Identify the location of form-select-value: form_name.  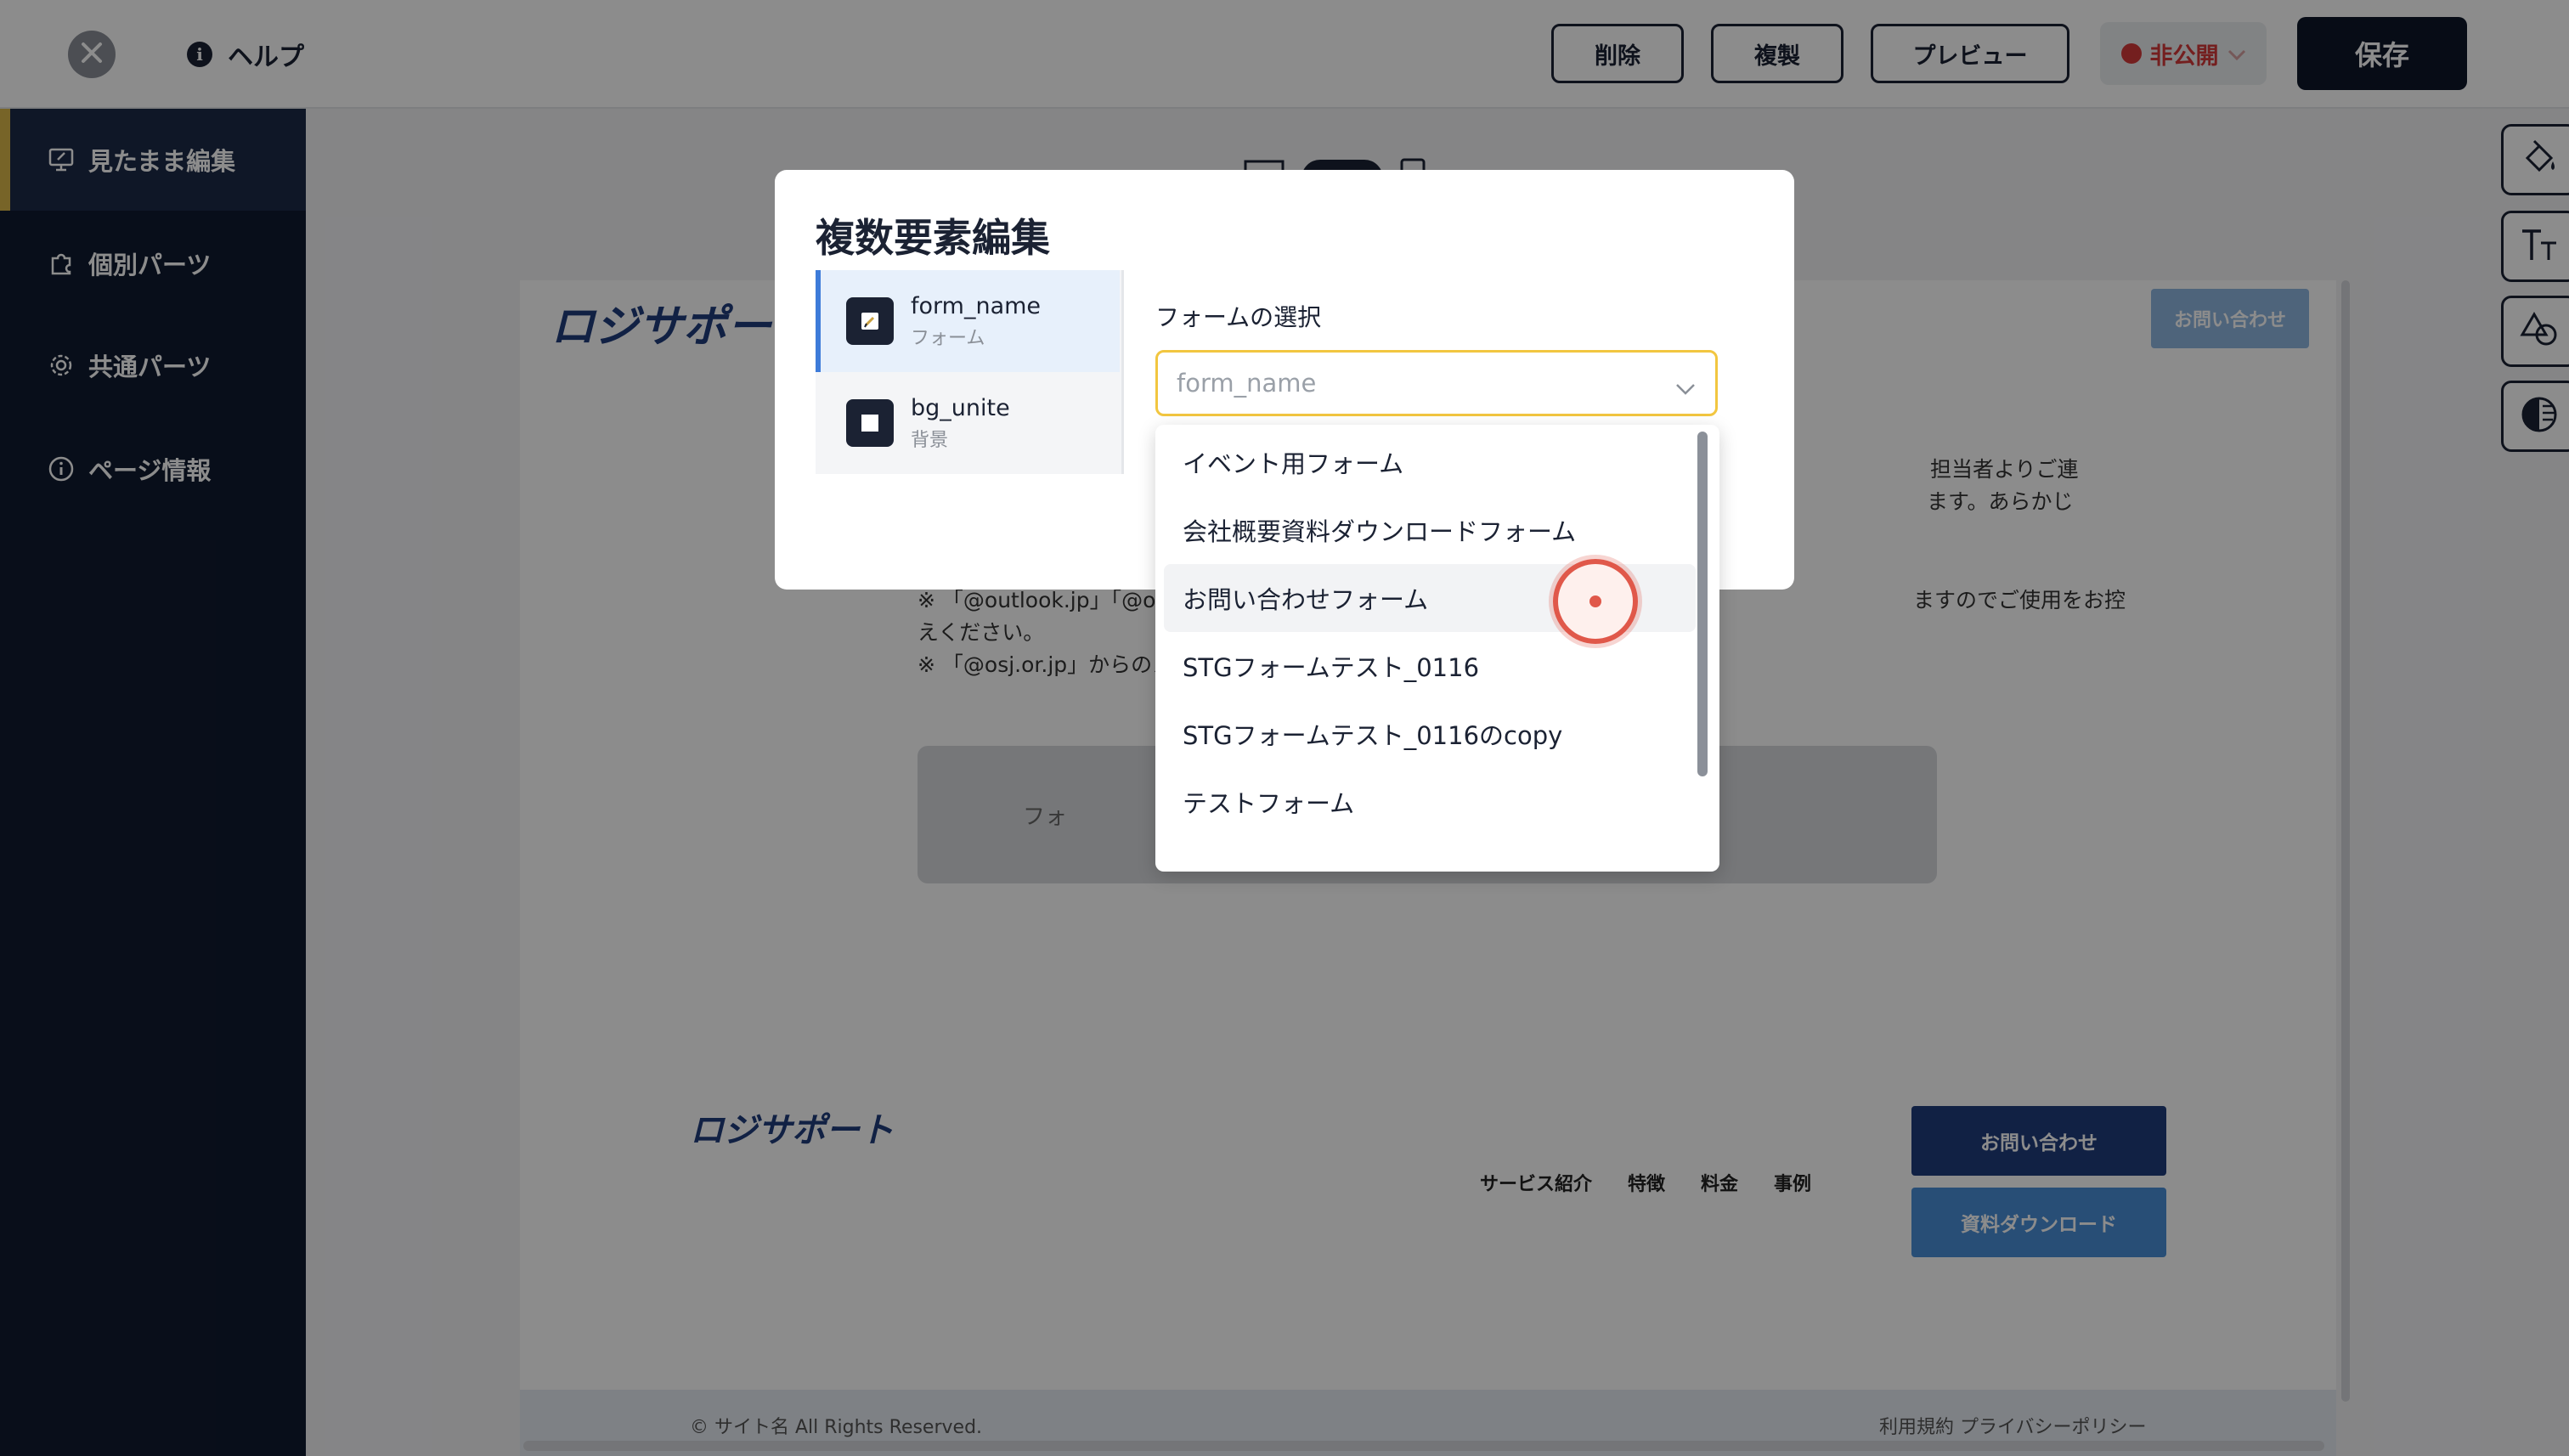
(1247, 384).